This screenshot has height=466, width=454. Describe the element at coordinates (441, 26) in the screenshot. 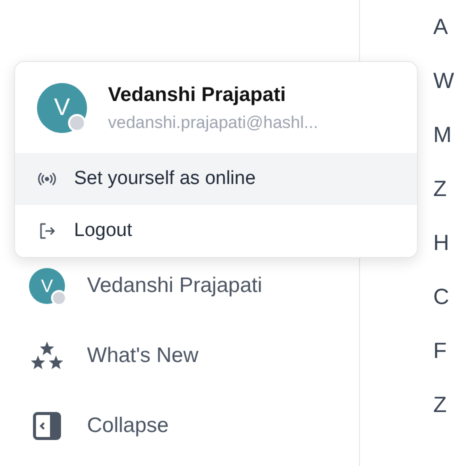

I see `list-item-text: A` at that location.